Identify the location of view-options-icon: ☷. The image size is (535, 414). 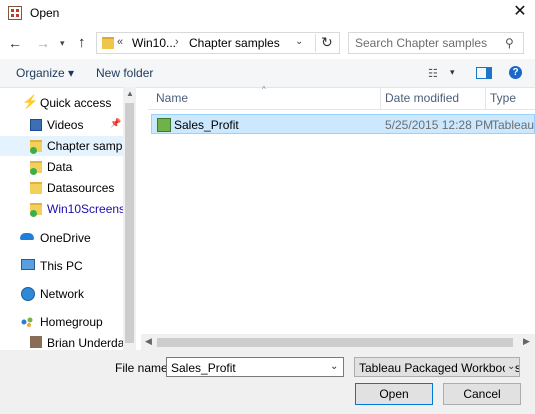
(433, 73).